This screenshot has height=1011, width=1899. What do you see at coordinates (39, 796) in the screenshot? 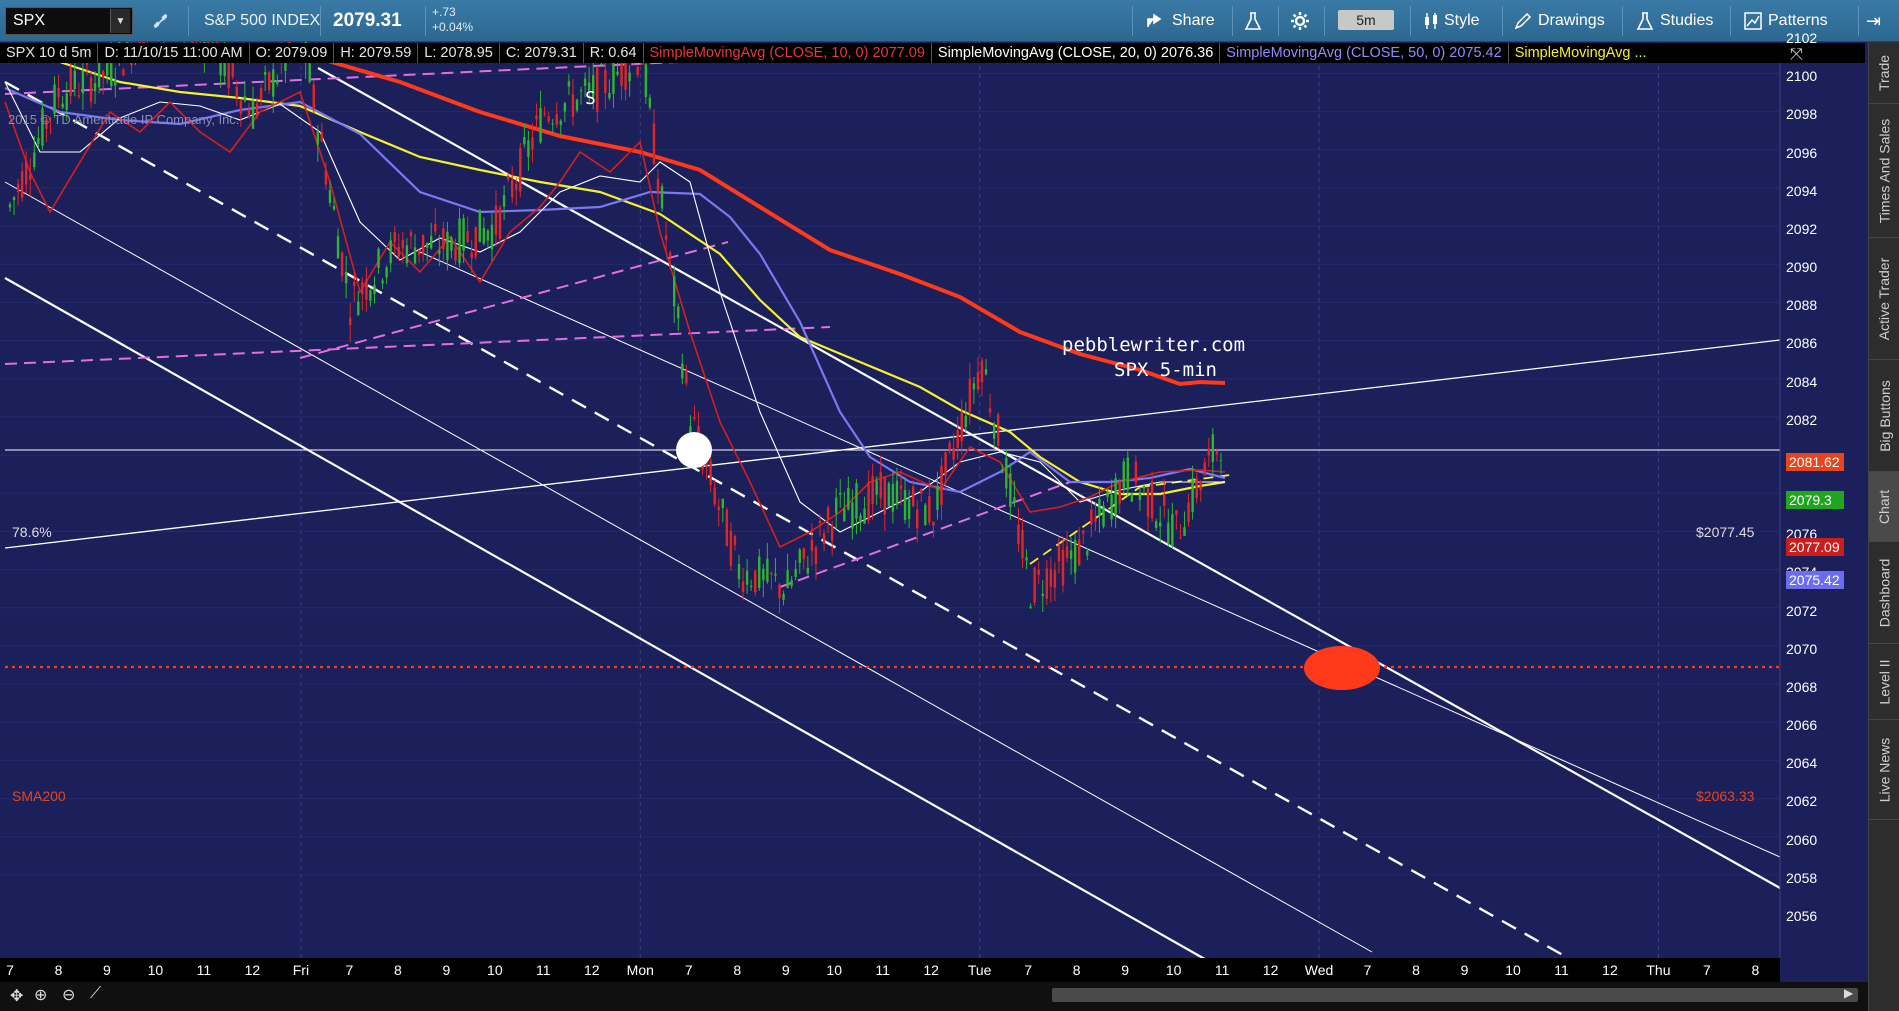
I see `sma200-level-label: SMA200` at bounding box center [39, 796].